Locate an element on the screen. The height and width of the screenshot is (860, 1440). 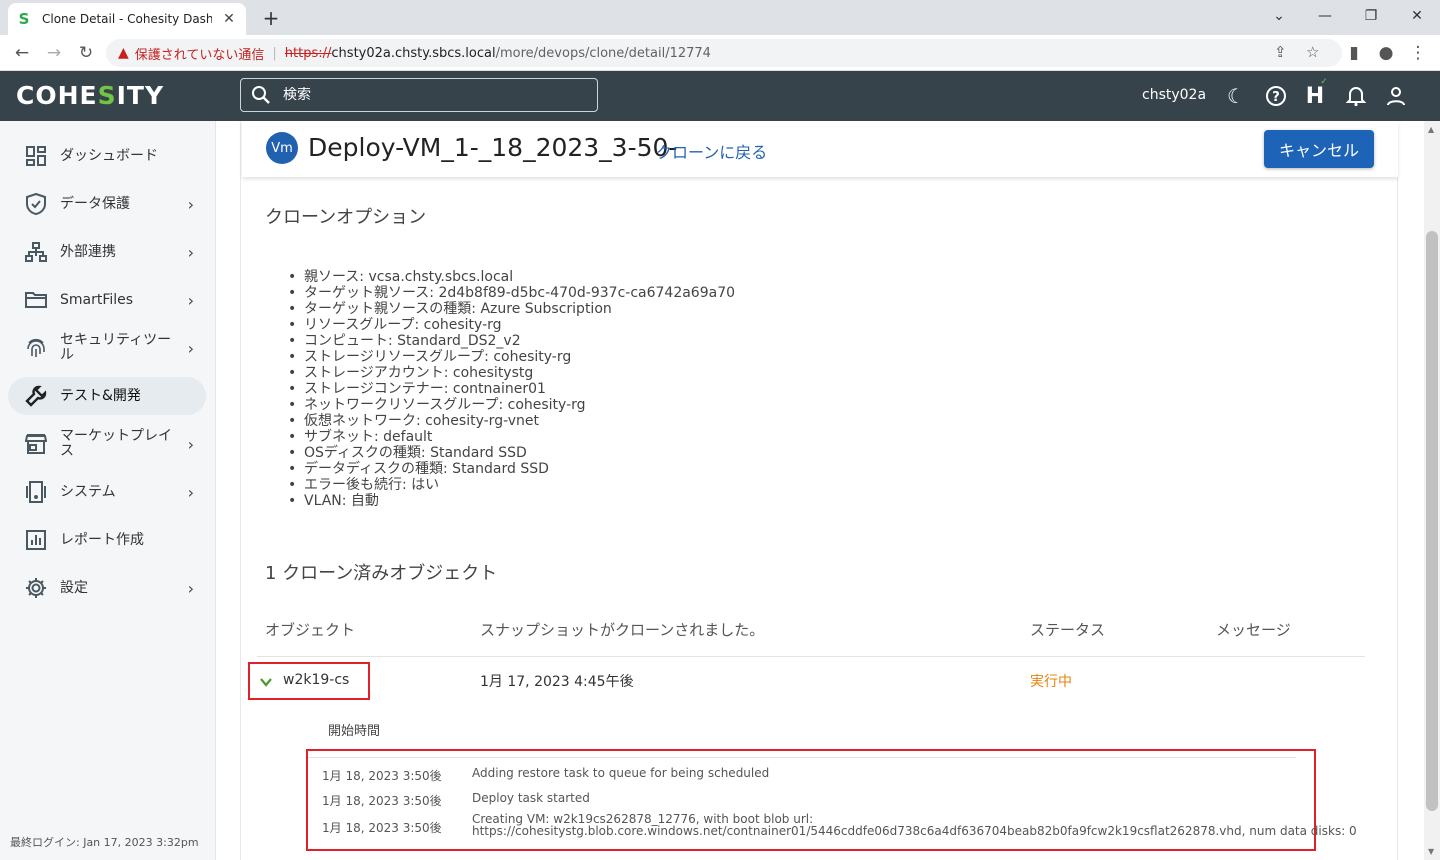
sidebar-item-smartfiles: SmartFiles › is located at coordinates (107, 300).